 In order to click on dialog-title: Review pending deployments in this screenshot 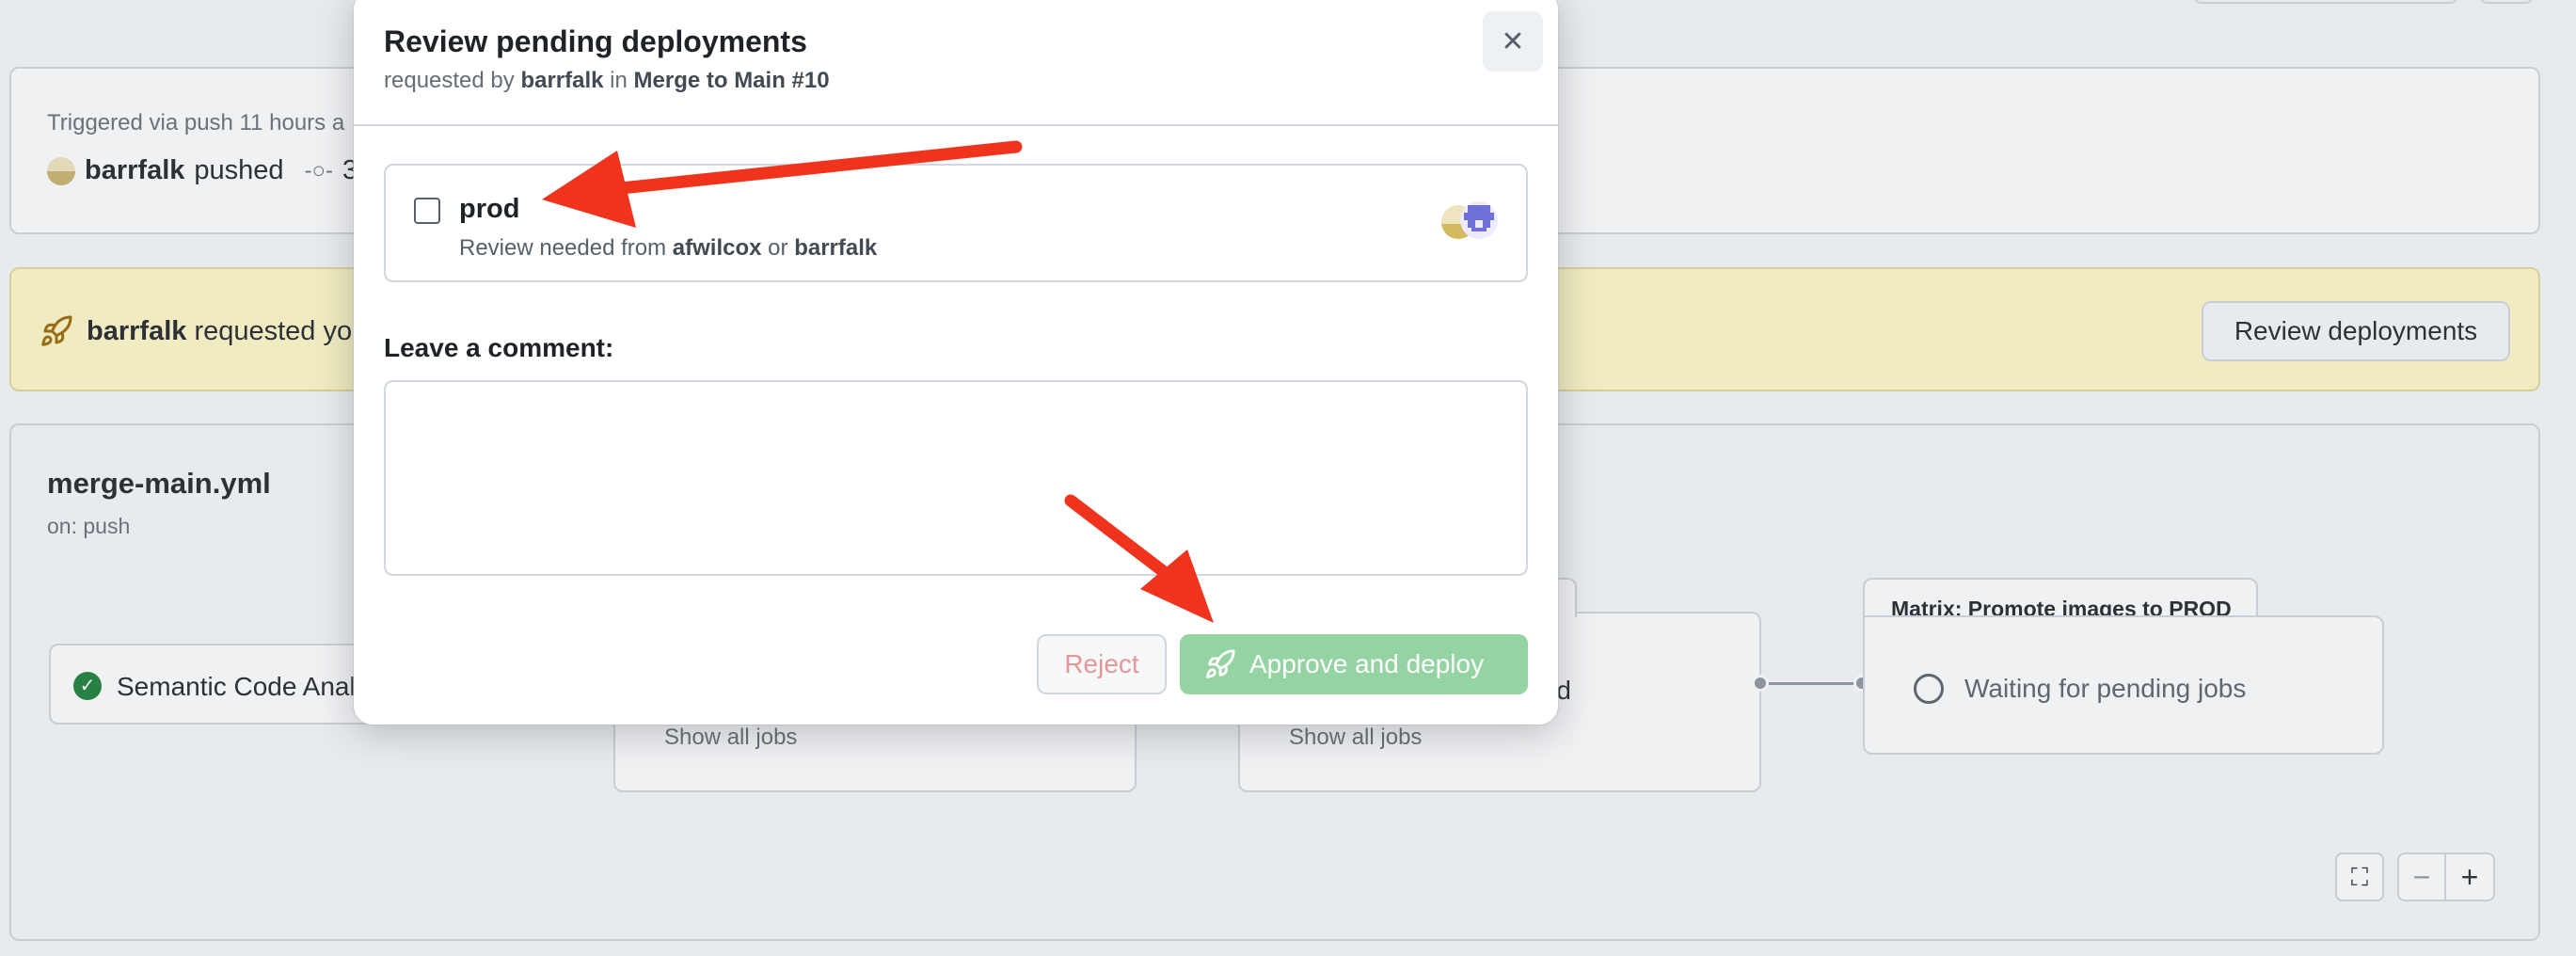, I will do `click(595, 41)`.